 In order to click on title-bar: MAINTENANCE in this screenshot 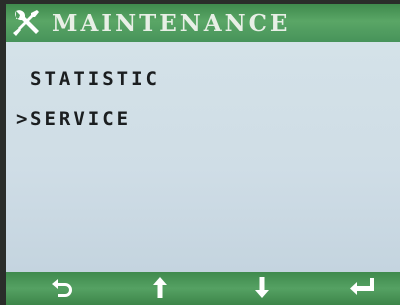, I will do `click(203, 23)`.